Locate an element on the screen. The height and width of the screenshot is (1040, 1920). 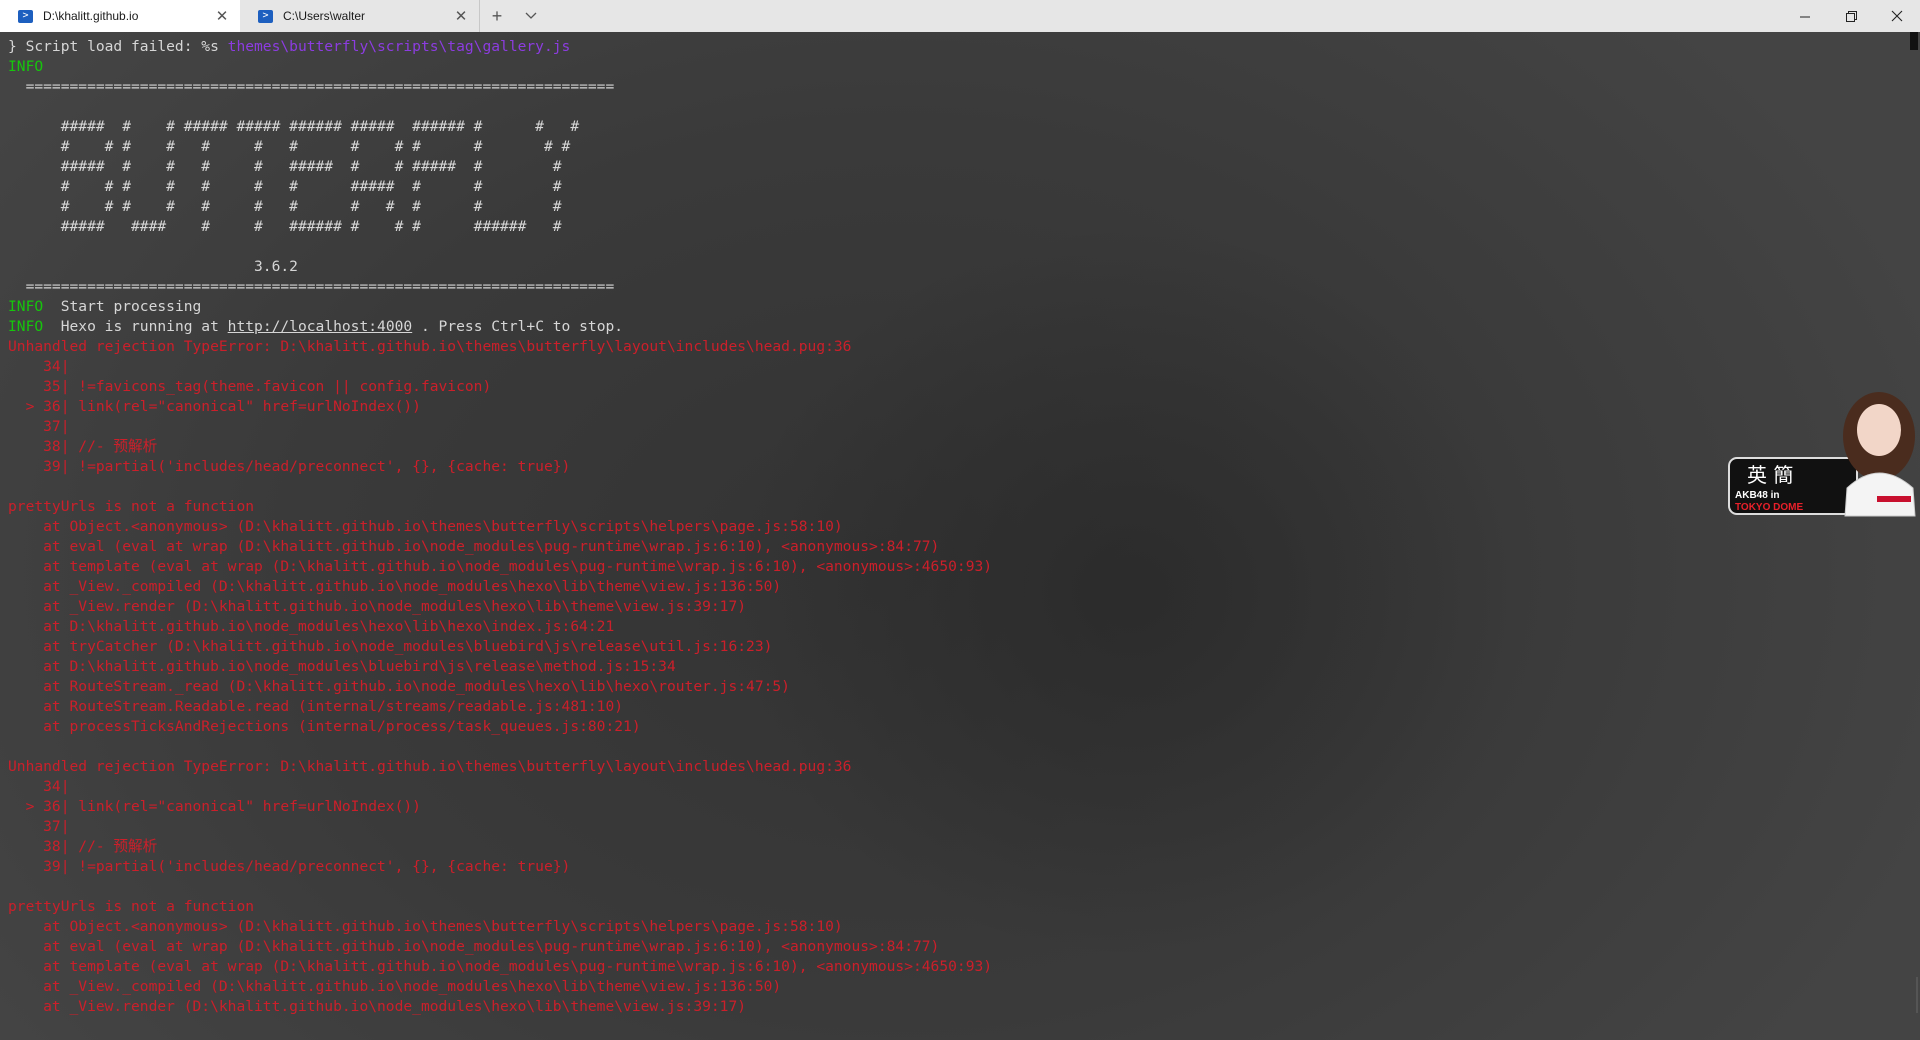
terminal-text: Start processing is located at coordinates (122, 306).